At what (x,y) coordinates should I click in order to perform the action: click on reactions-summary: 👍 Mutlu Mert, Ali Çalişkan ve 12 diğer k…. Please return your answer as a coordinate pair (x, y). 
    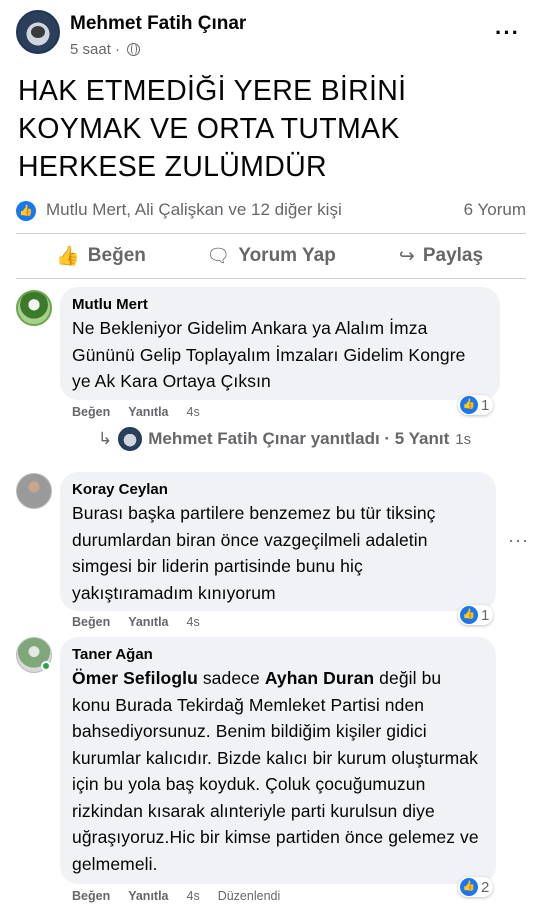
    Looking at the image, I should click on (271, 211).